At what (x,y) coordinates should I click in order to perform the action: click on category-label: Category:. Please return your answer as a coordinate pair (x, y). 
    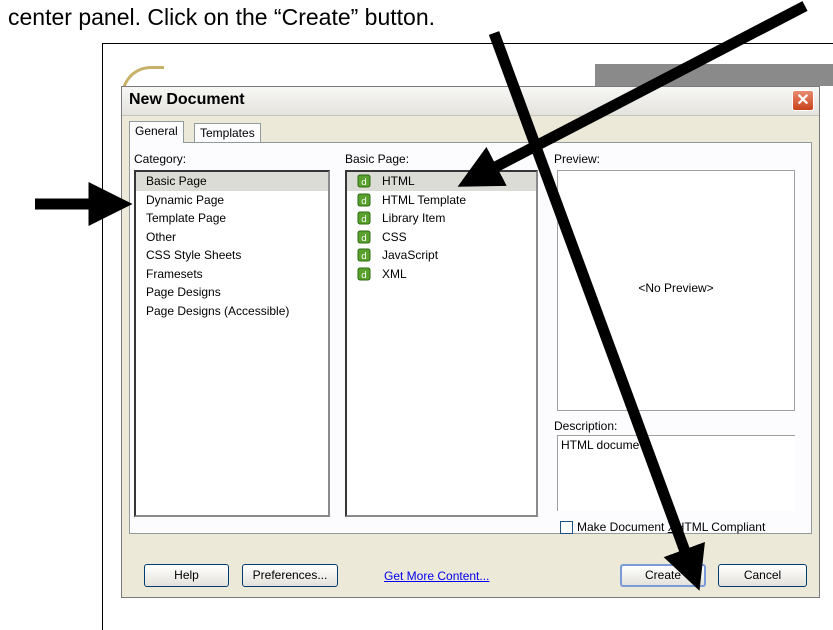
    Looking at the image, I should click on (160, 159).